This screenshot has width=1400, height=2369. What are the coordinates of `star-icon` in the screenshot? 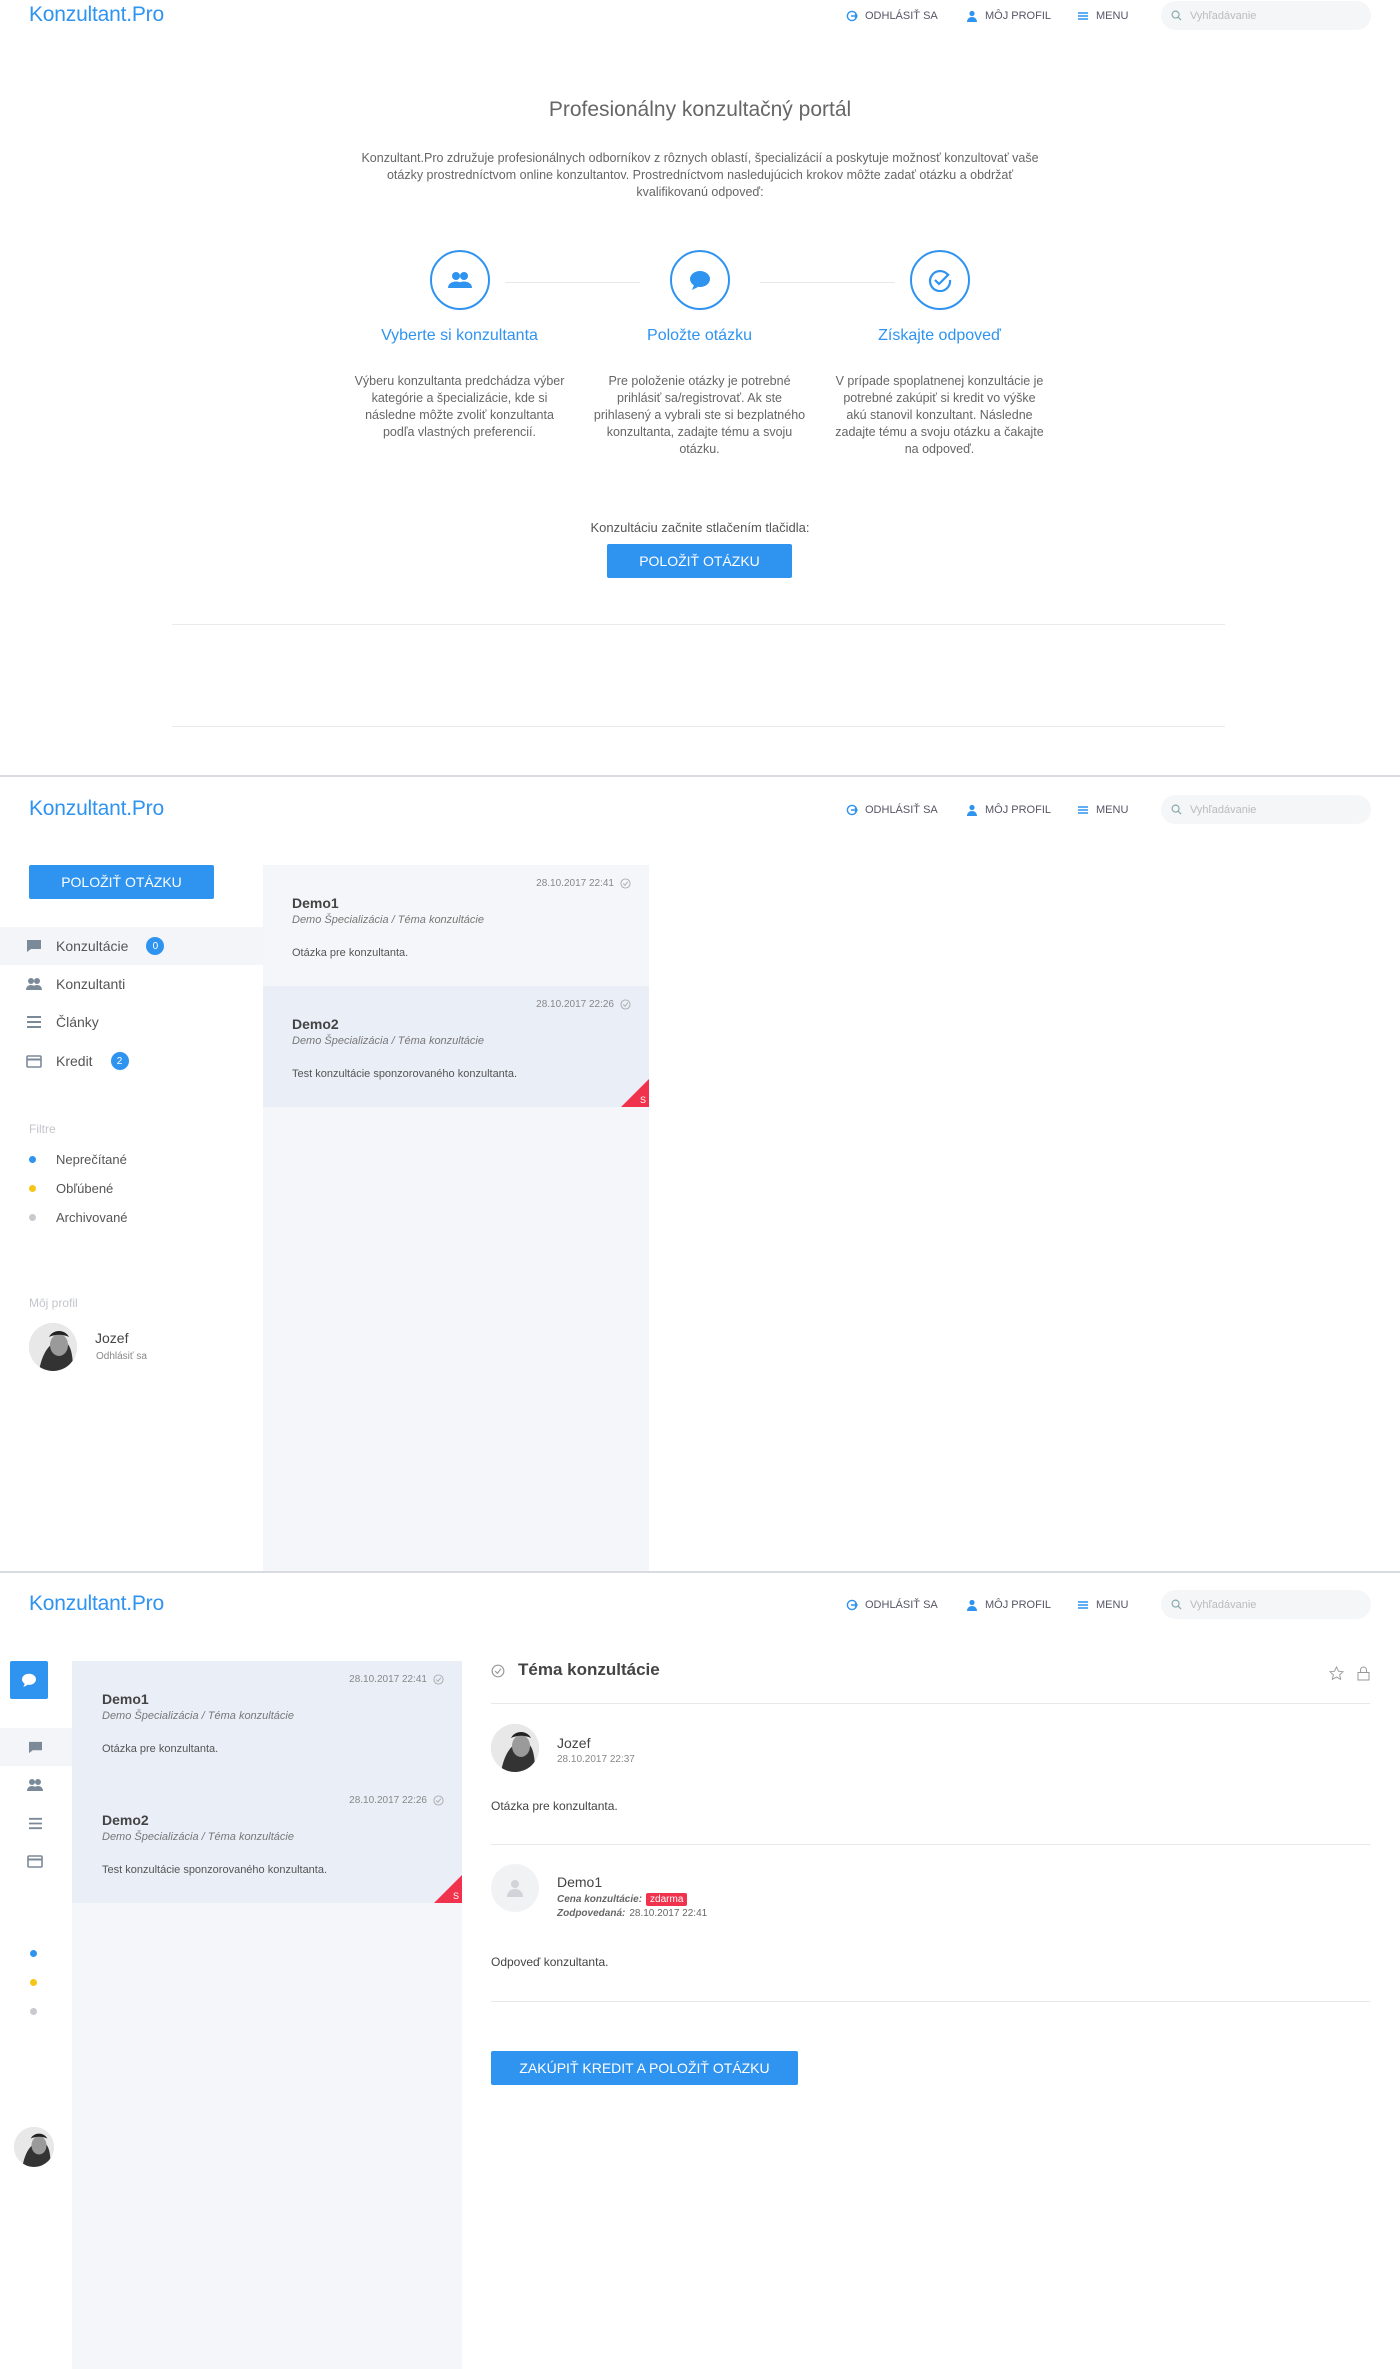 It's located at (1336, 1673).